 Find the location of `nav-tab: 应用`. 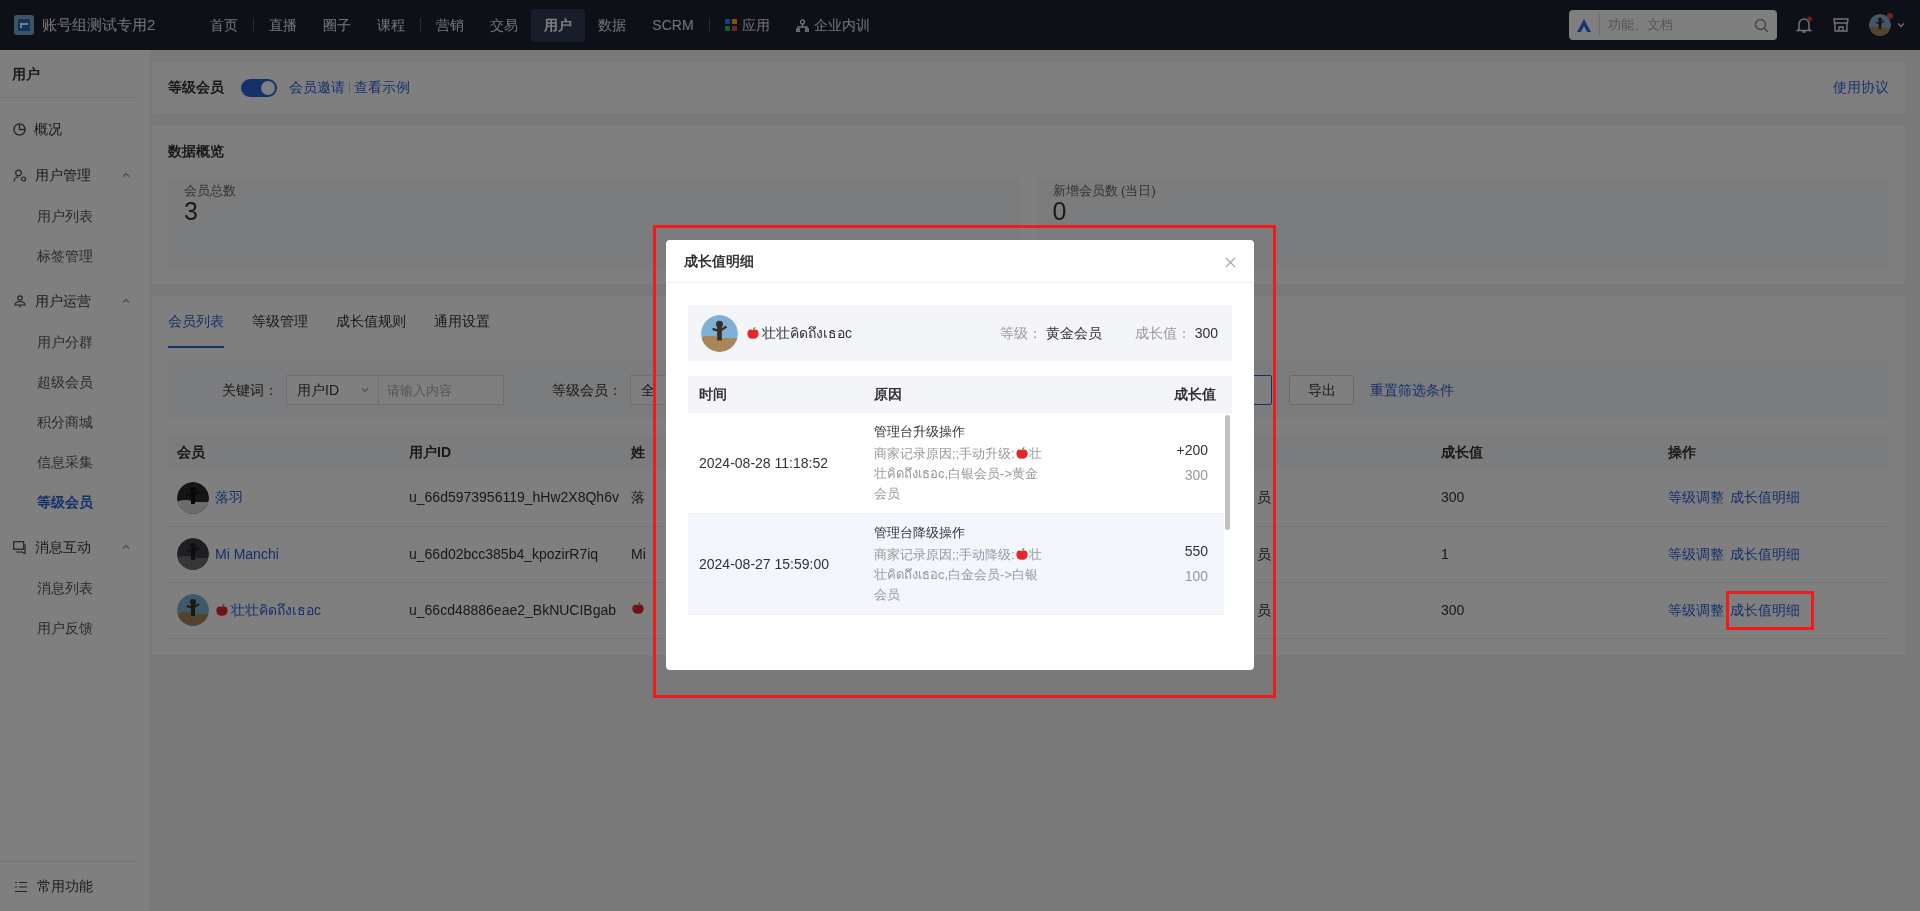

nav-tab: 应用 is located at coordinates (747, 25).